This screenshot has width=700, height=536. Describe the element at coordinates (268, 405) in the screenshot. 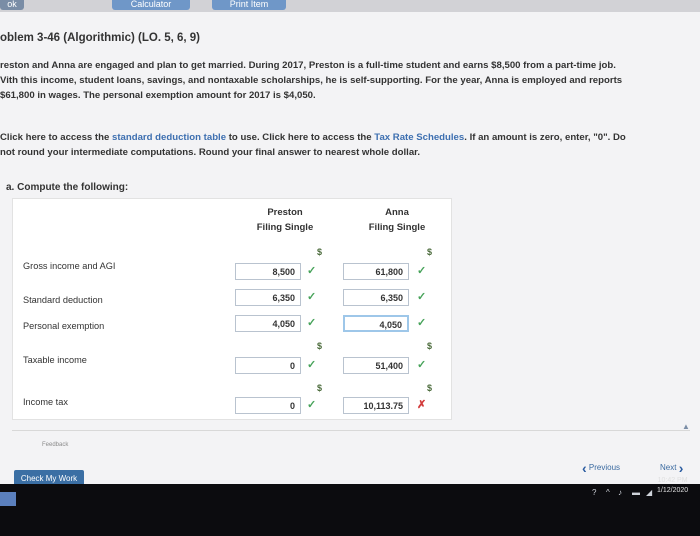

I see `preston-income-tax-input: 0` at that location.